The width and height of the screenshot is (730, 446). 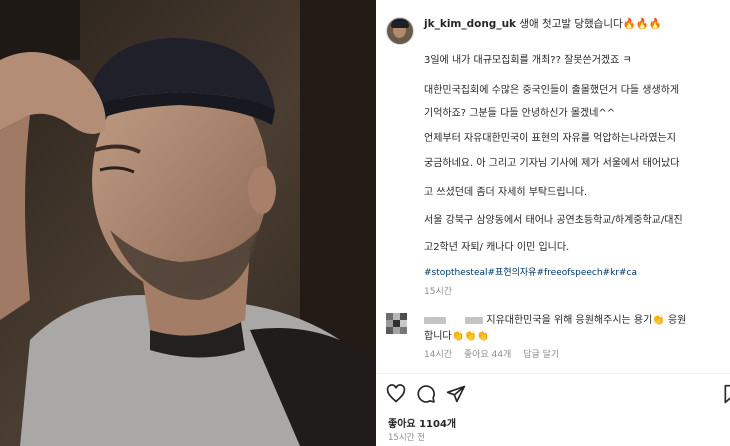 What do you see at coordinates (400, 31) in the screenshot?
I see `avatar` at bounding box center [400, 31].